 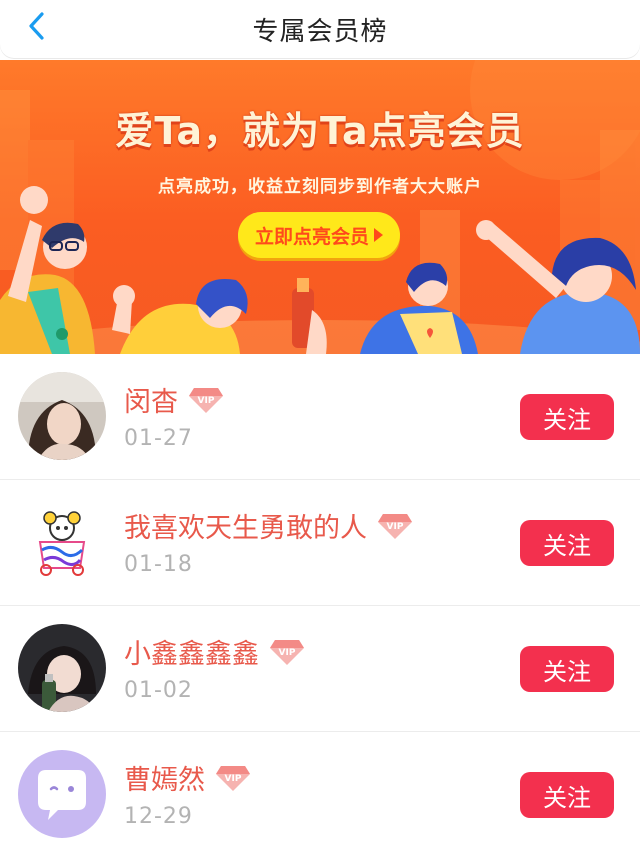 I want to click on member-name: 闵杳, so click(x=151, y=402).